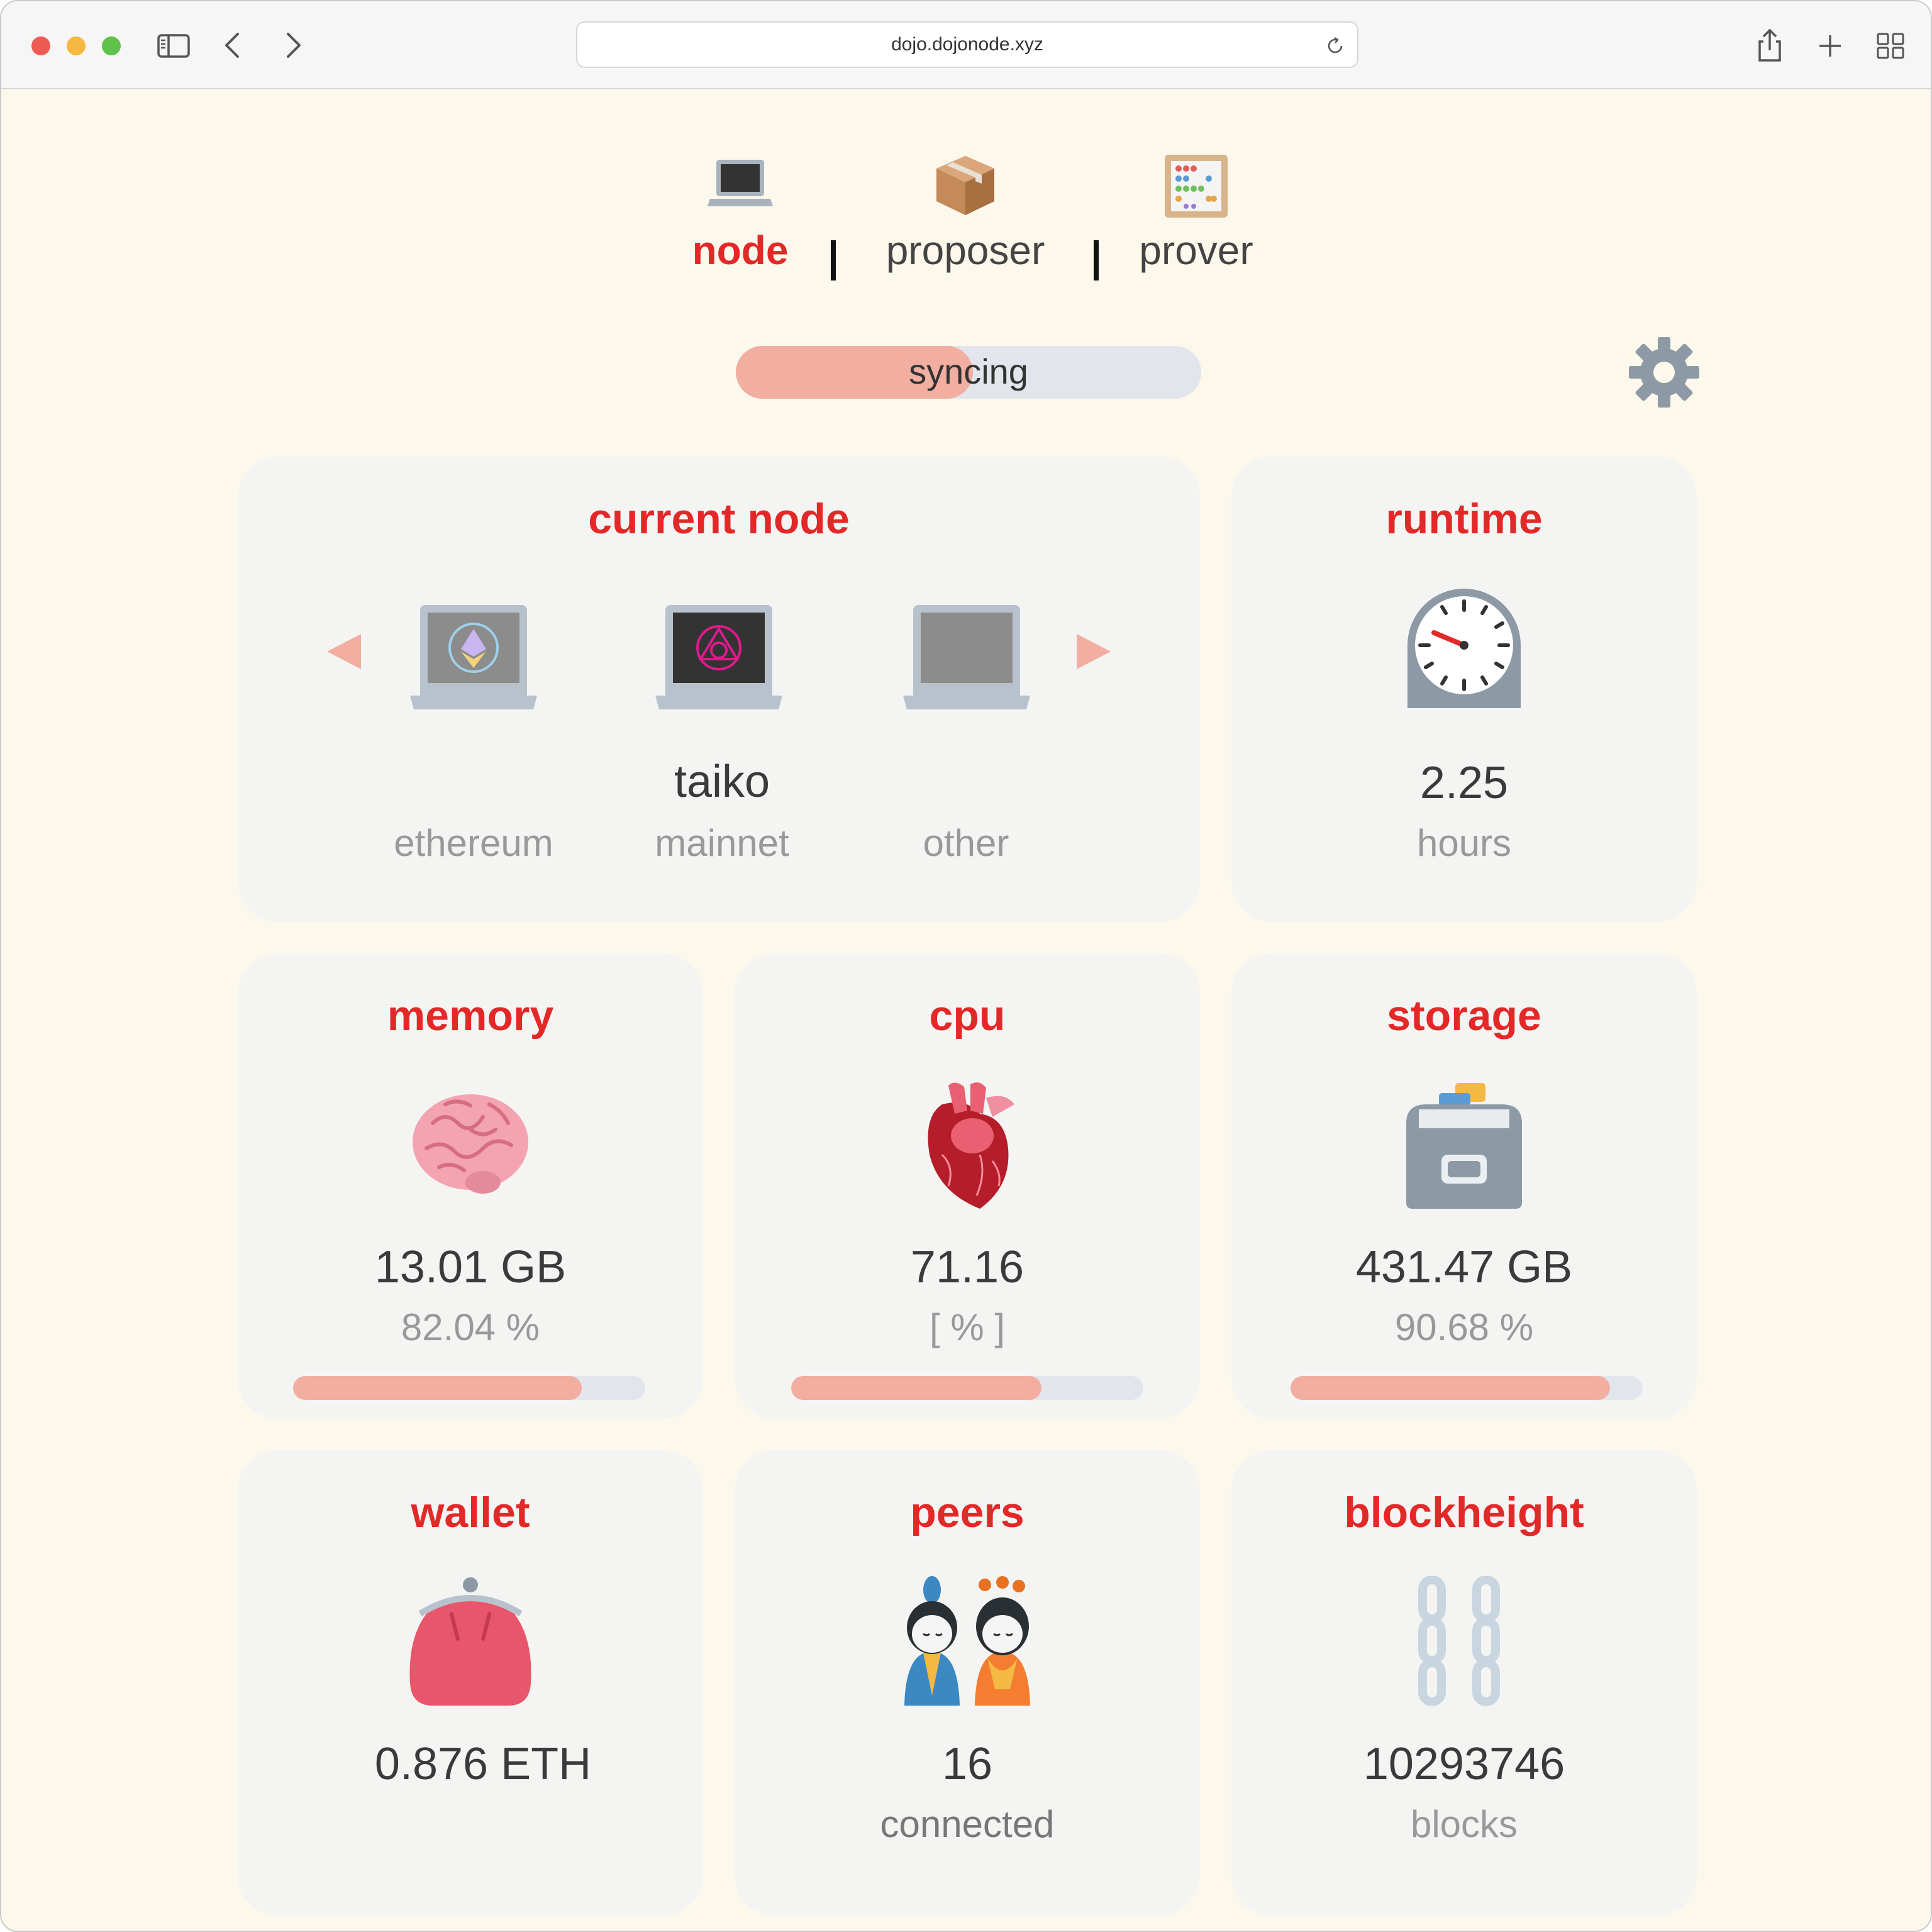 The image size is (1932, 1932). I want to click on heart-icon, so click(971, 1145).